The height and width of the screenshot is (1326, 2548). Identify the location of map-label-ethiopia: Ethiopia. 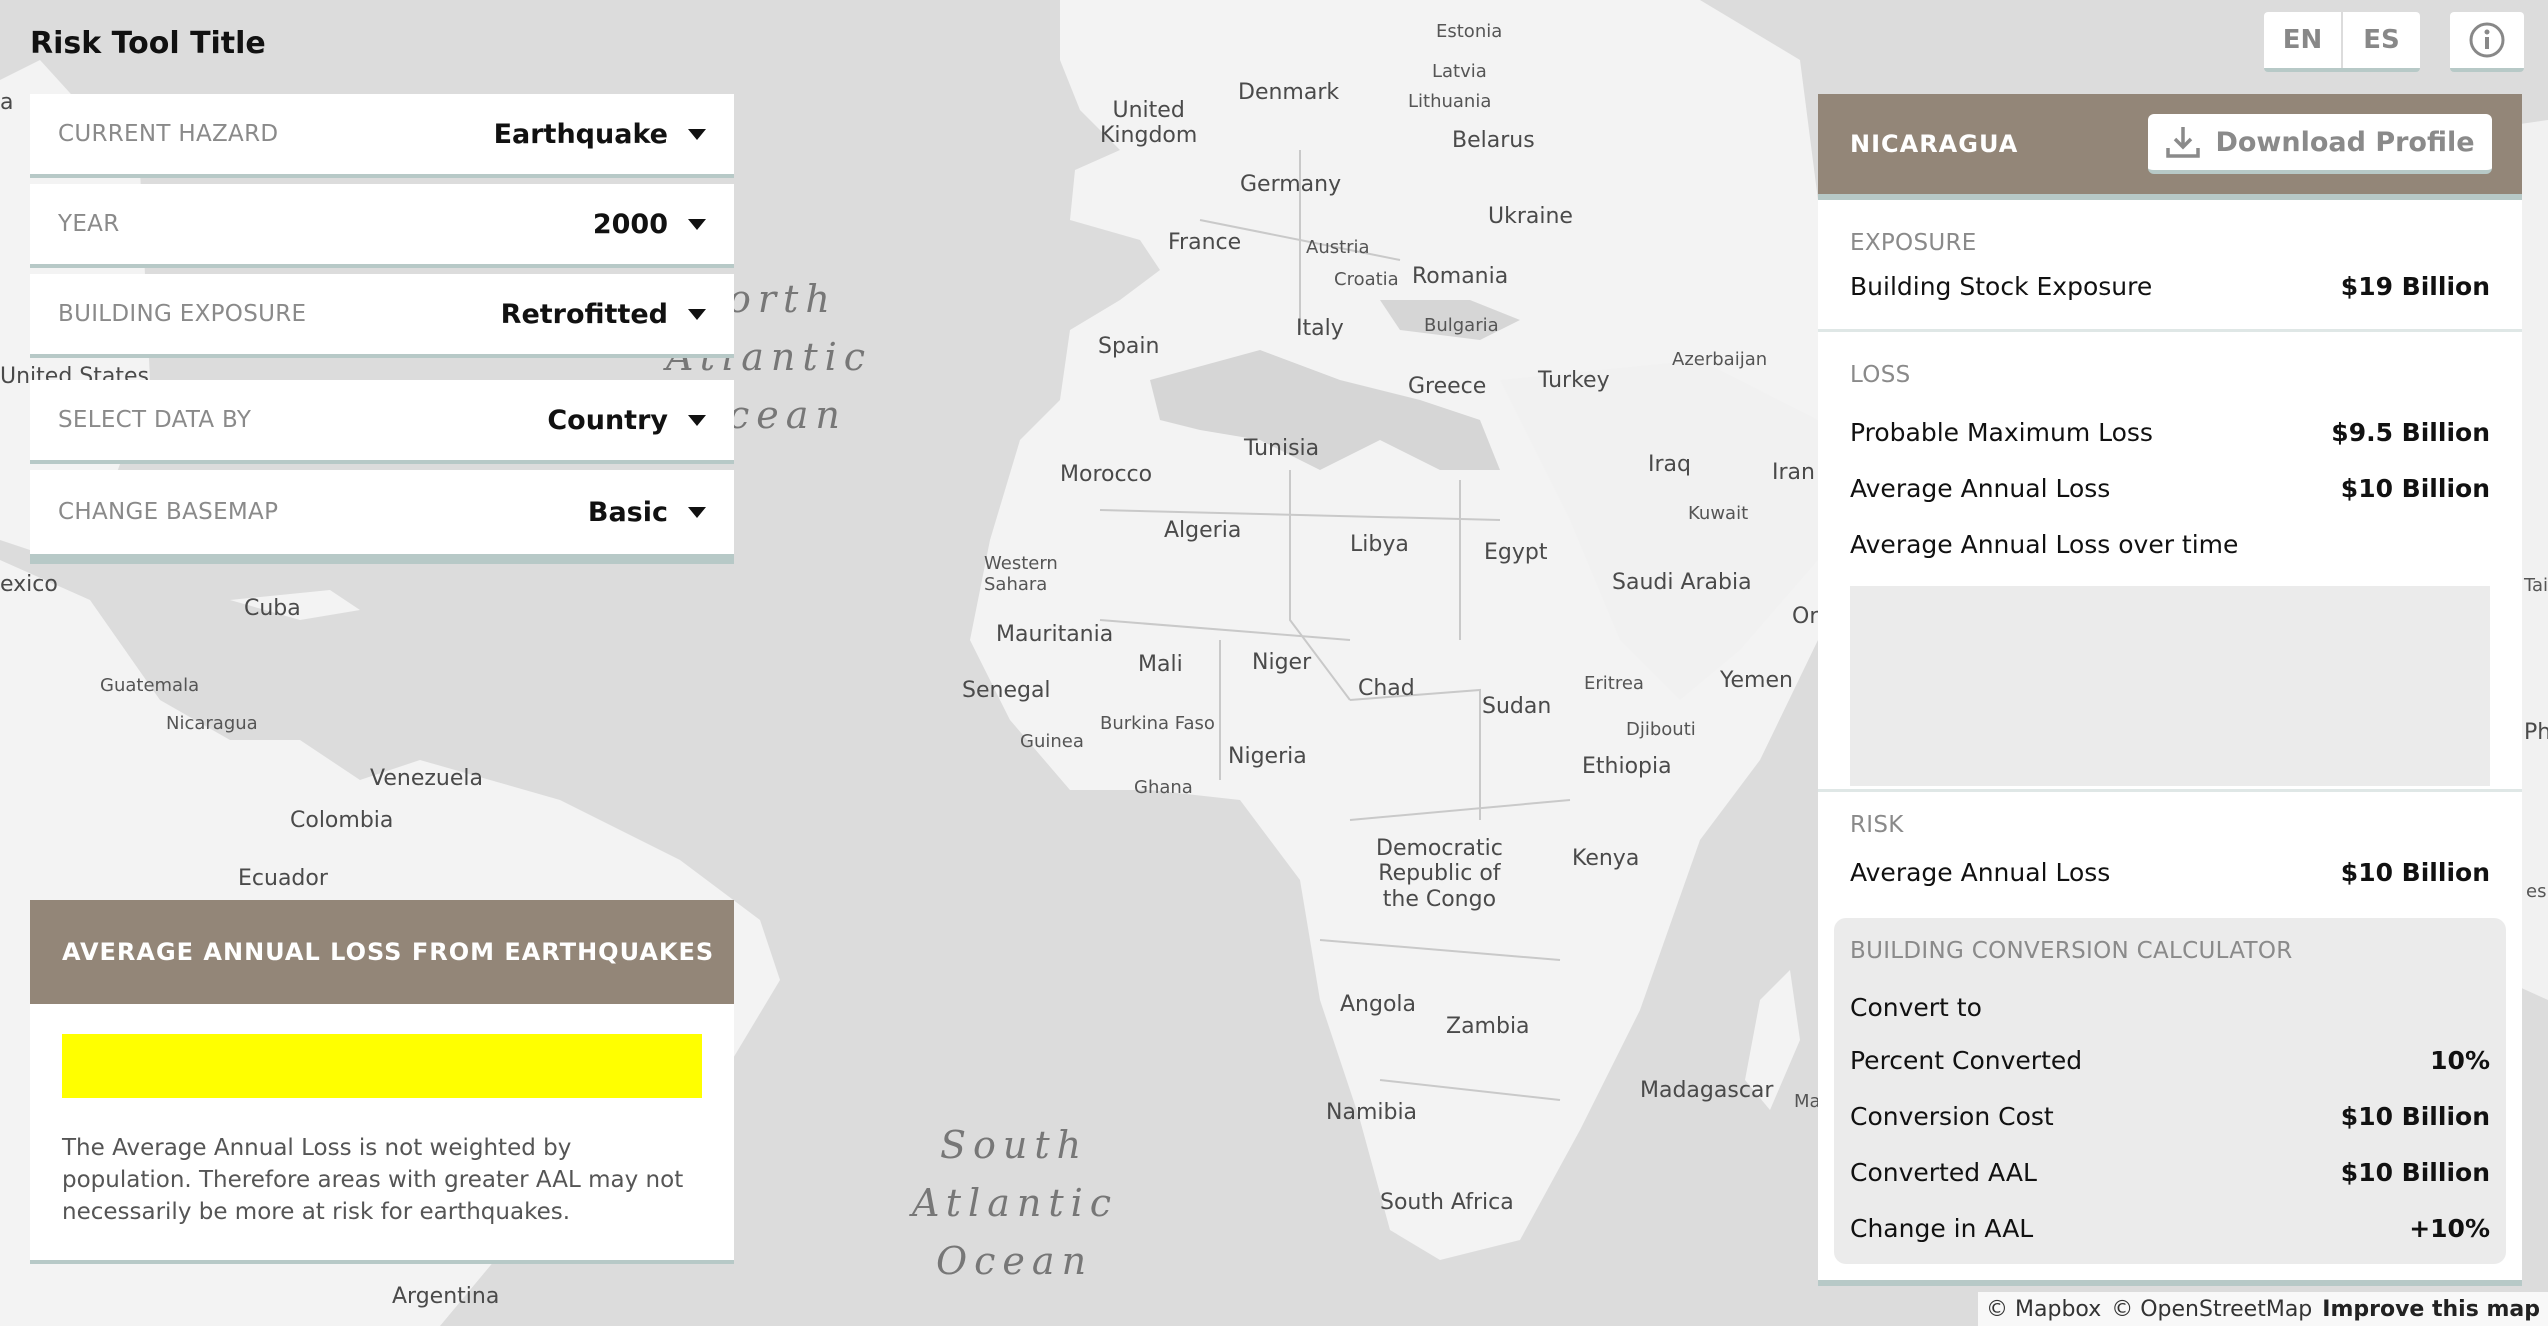
(1627, 766).